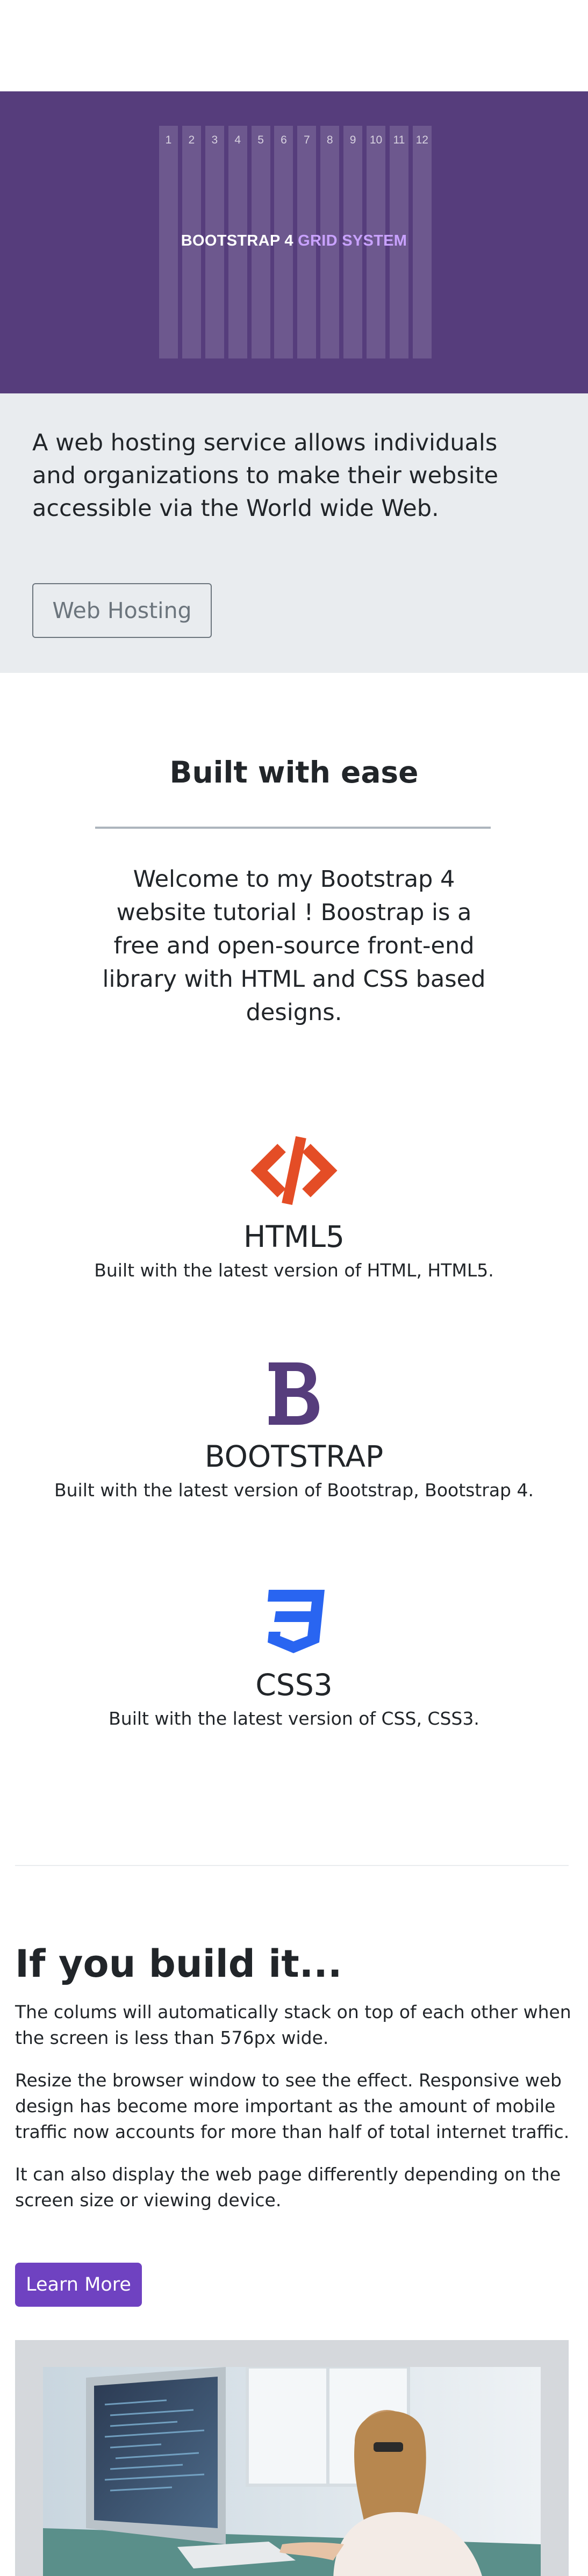  What do you see at coordinates (293, 828) in the screenshot?
I see `welcome-divider` at bounding box center [293, 828].